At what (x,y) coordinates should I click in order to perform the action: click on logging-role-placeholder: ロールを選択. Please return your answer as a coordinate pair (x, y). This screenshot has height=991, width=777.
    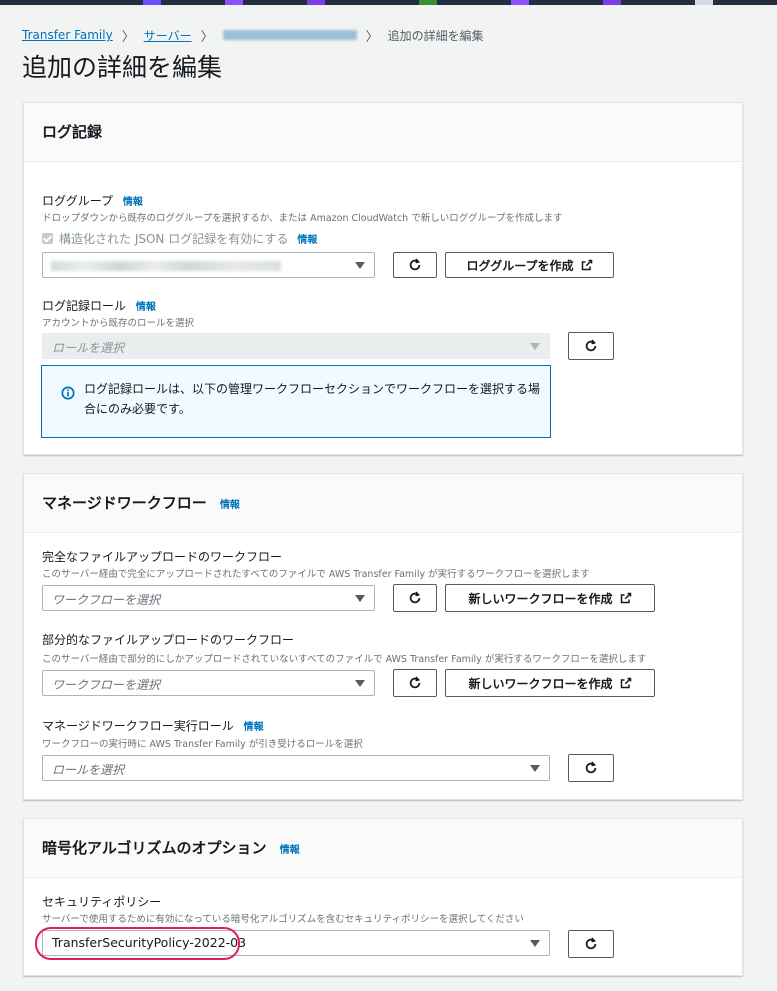
    Looking at the image, I should click on (88, 348).